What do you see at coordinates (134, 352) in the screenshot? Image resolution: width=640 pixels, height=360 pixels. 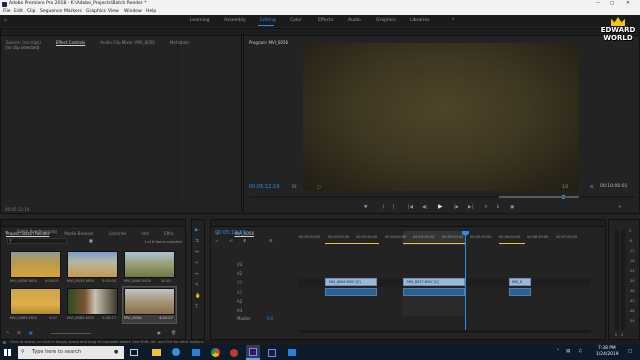 I see `task-view-icon` at bounding box center [134, 352].